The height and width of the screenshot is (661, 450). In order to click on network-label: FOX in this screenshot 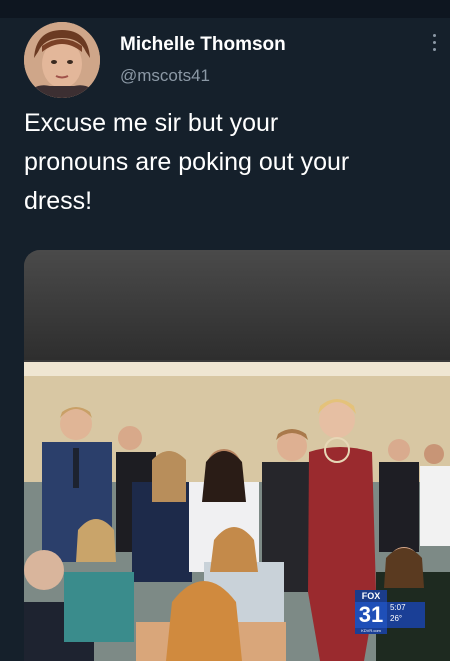, I will do `click(371, 596)`.